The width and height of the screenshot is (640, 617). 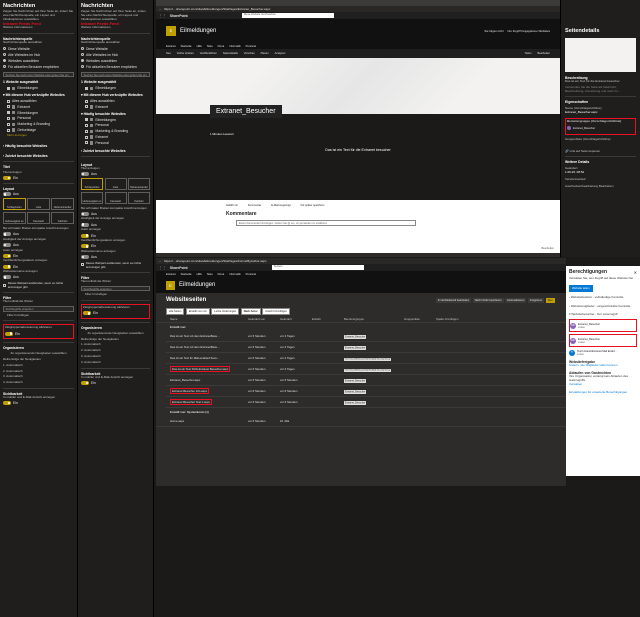 What do you see at coordinates (139, 184) in the screenshot?
I see `layout-side-by-side: Nebeneinander` at bounding box center [139, 184].